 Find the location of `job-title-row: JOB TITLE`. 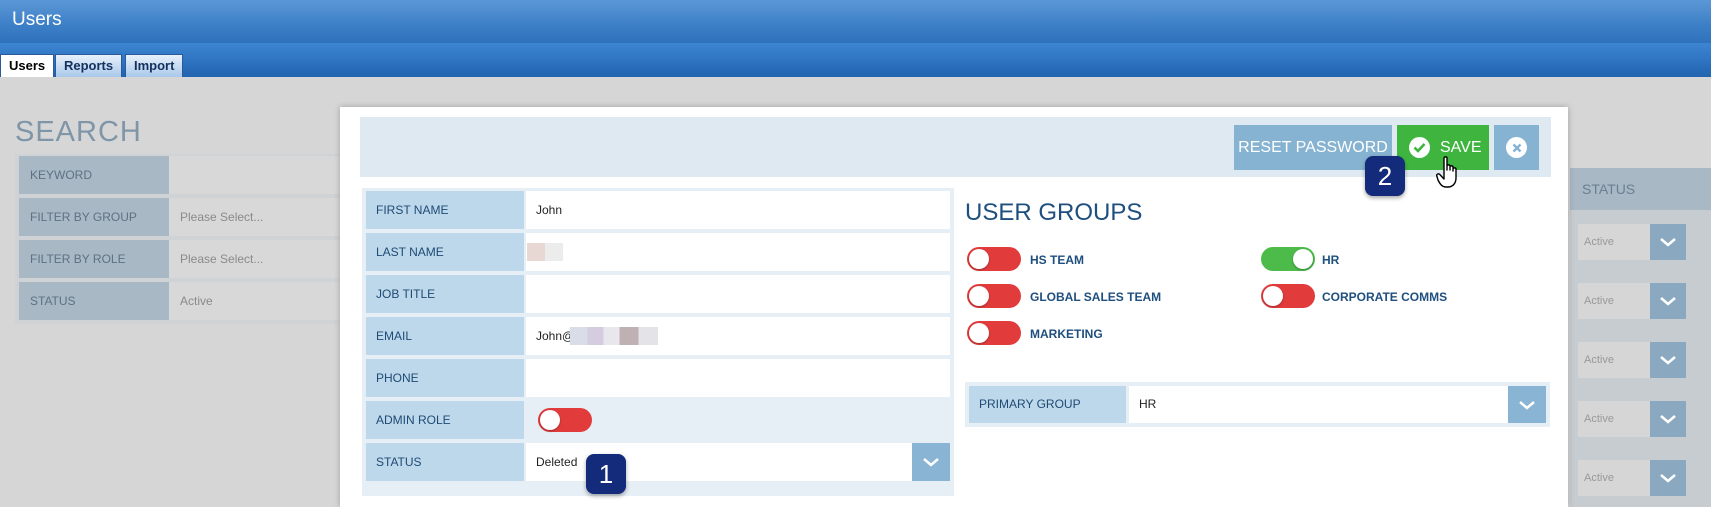

job-title-row: JOB TITLE is located at coordinates (658, 294).